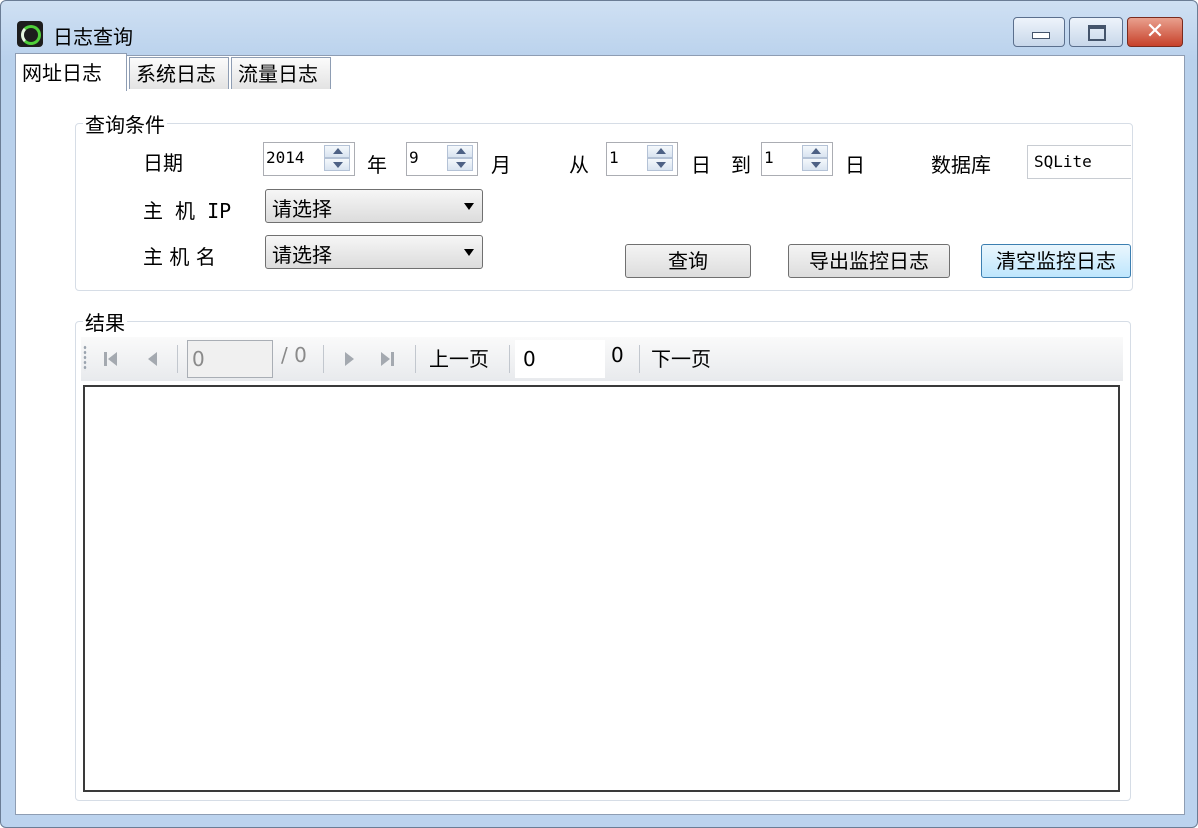  I want to click on clear-log-button: 清空监控日志, so click(1056, 261).